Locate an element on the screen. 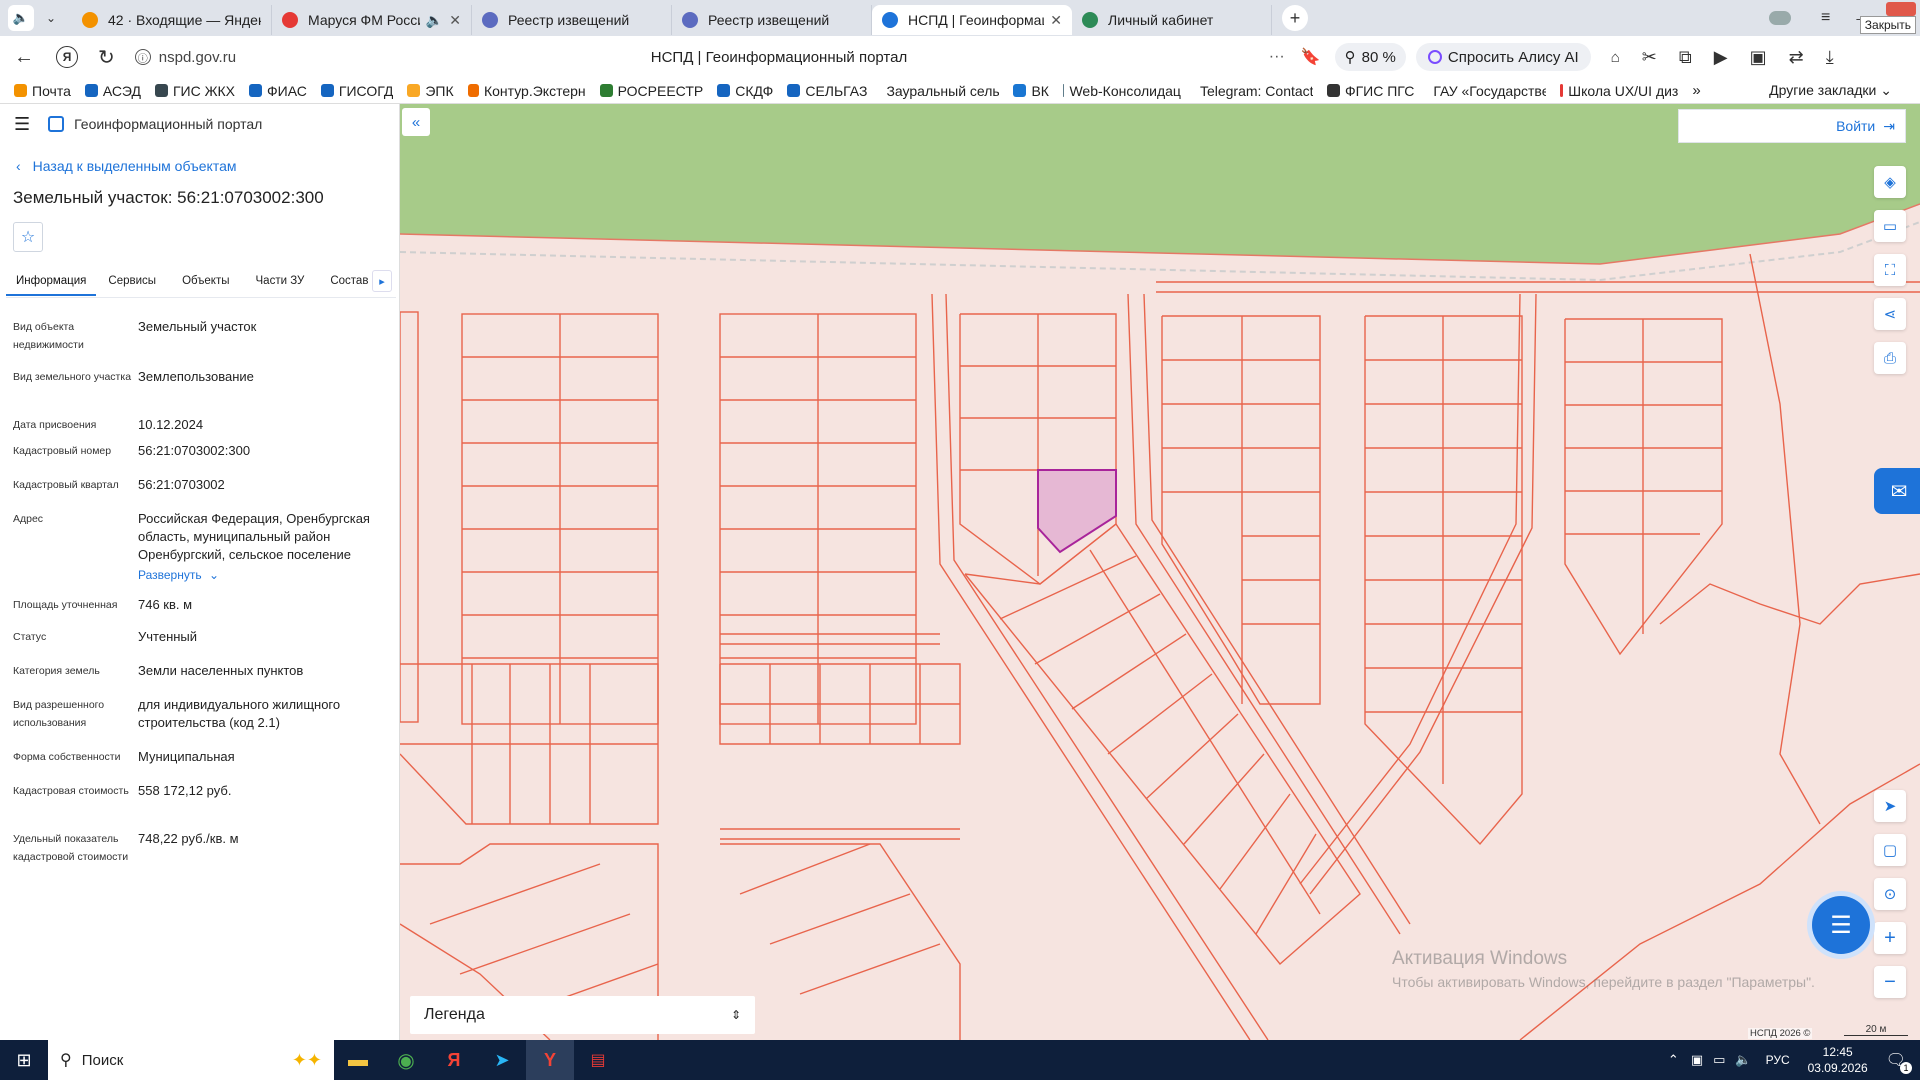 The image size is (1920, 1080). alice-button: Спросить Алису AI is located at coordinates (1503, 57).